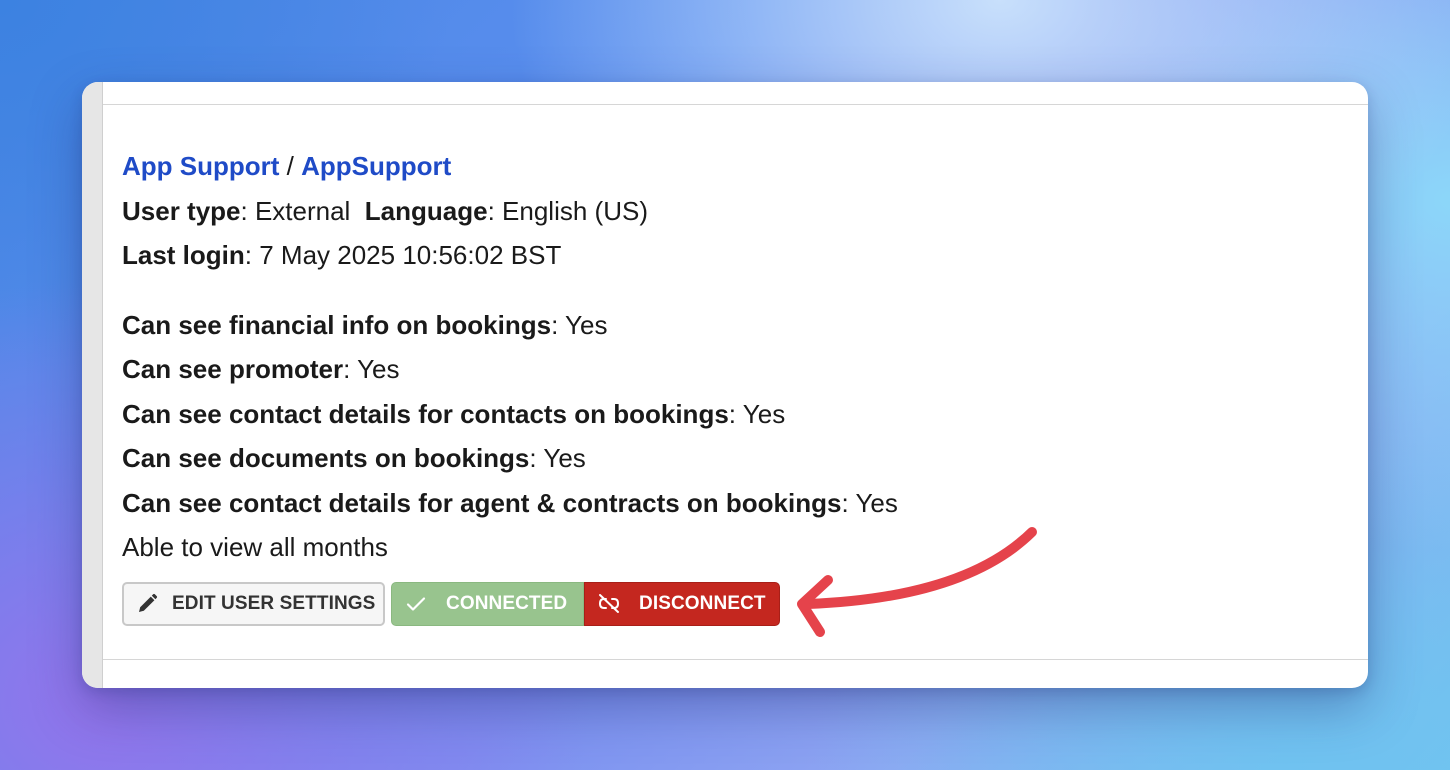  Describe the element at coordinates (181, 210) in the screenshot. I see `user-type-label: User type` at that location.